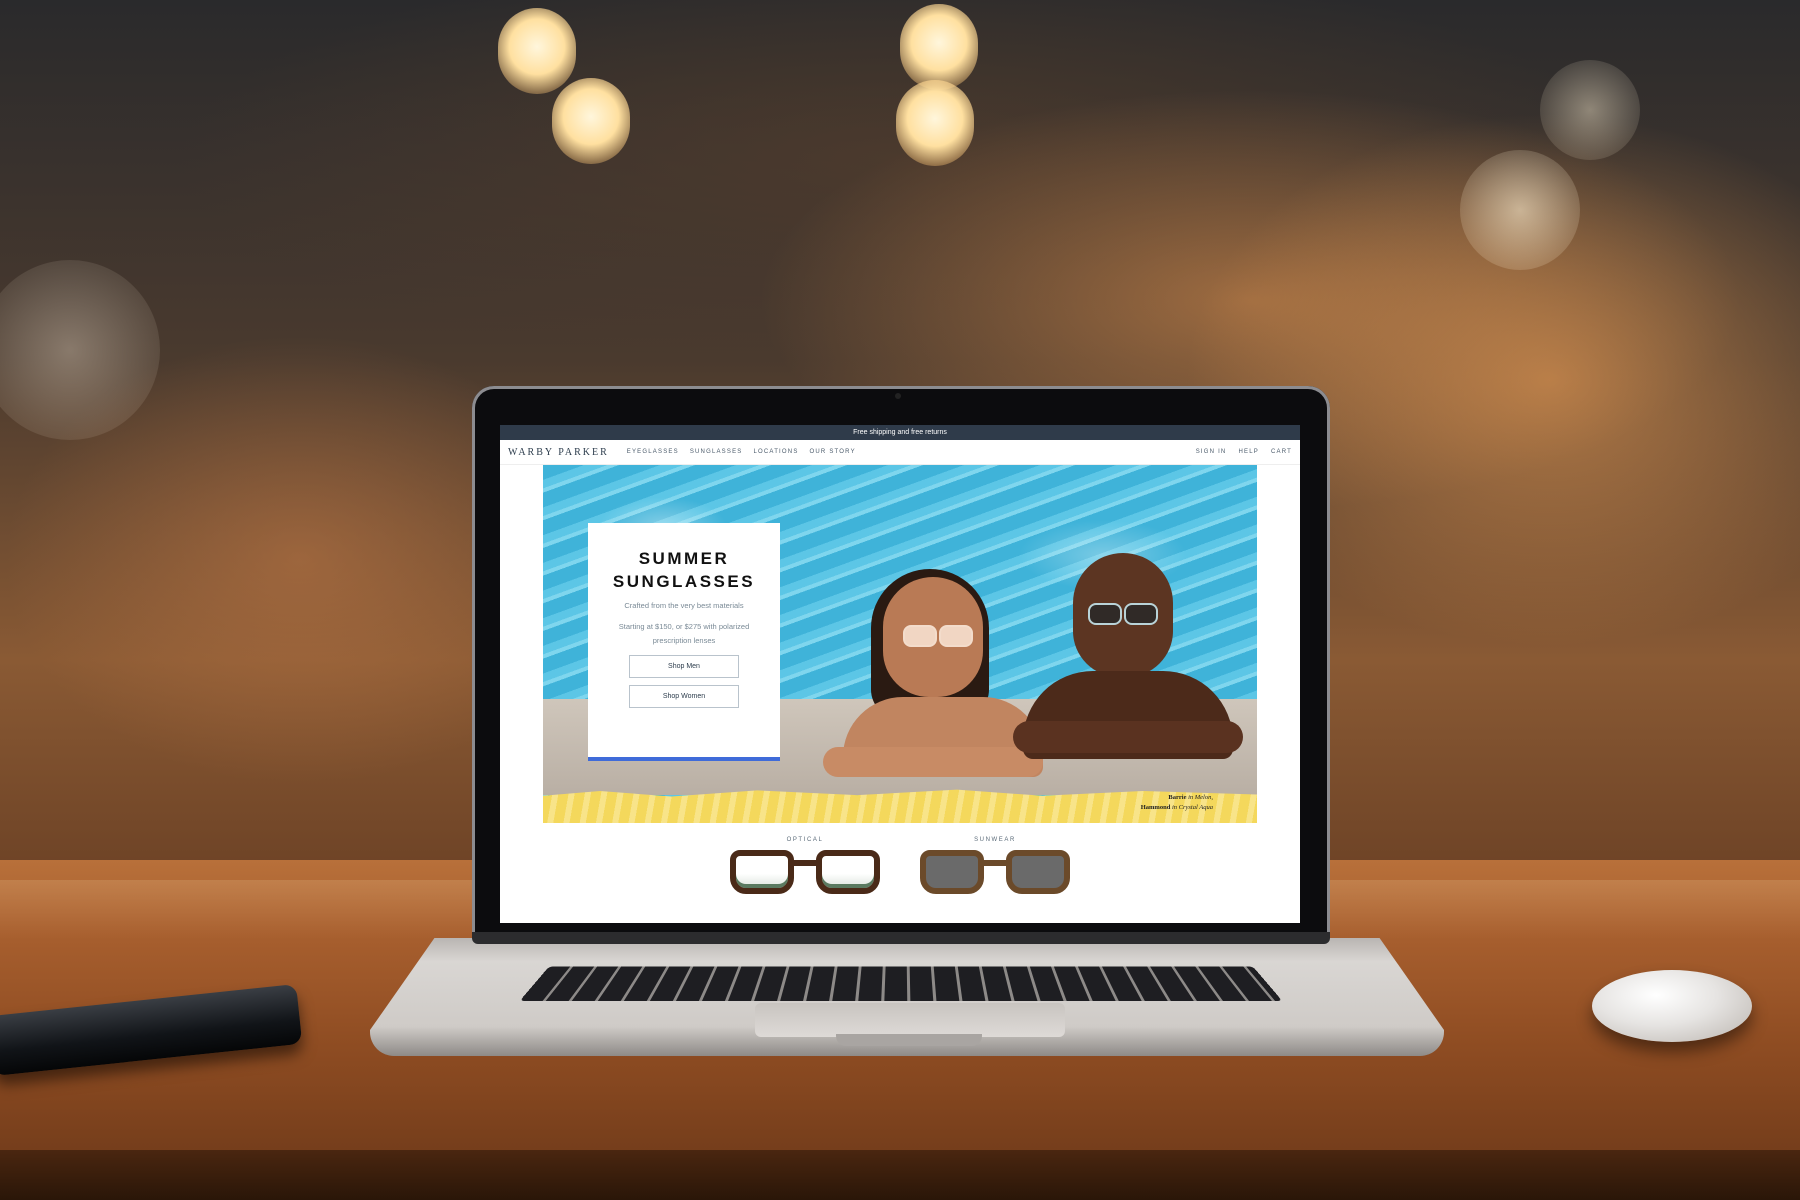 The height and width of the screenshot is (1200, 1800). What do you see at coordinates (684, 666) in the screenshot?
I see `shop-men-button: Shop Men` at bounding box center [684, 666].